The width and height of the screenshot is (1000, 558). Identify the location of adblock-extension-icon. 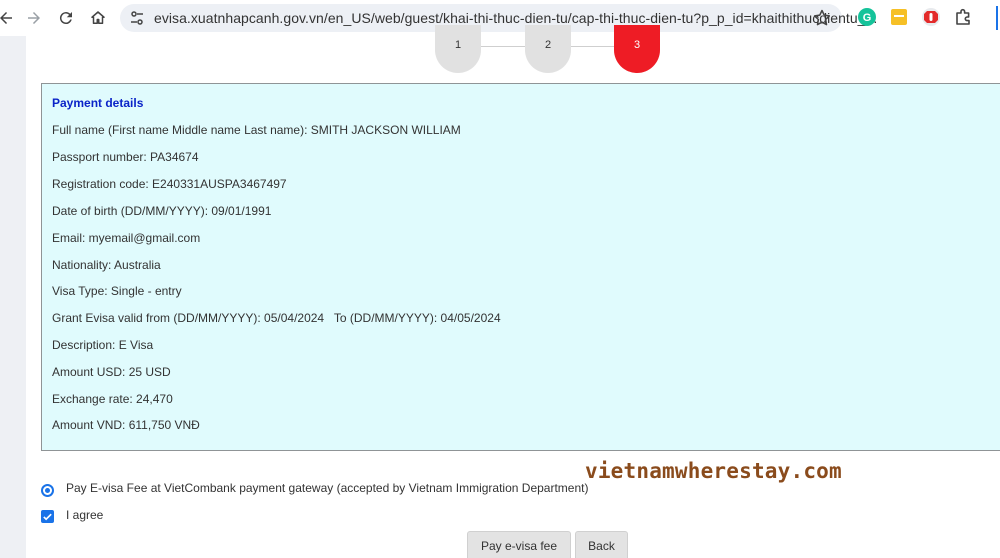
(931, 17).